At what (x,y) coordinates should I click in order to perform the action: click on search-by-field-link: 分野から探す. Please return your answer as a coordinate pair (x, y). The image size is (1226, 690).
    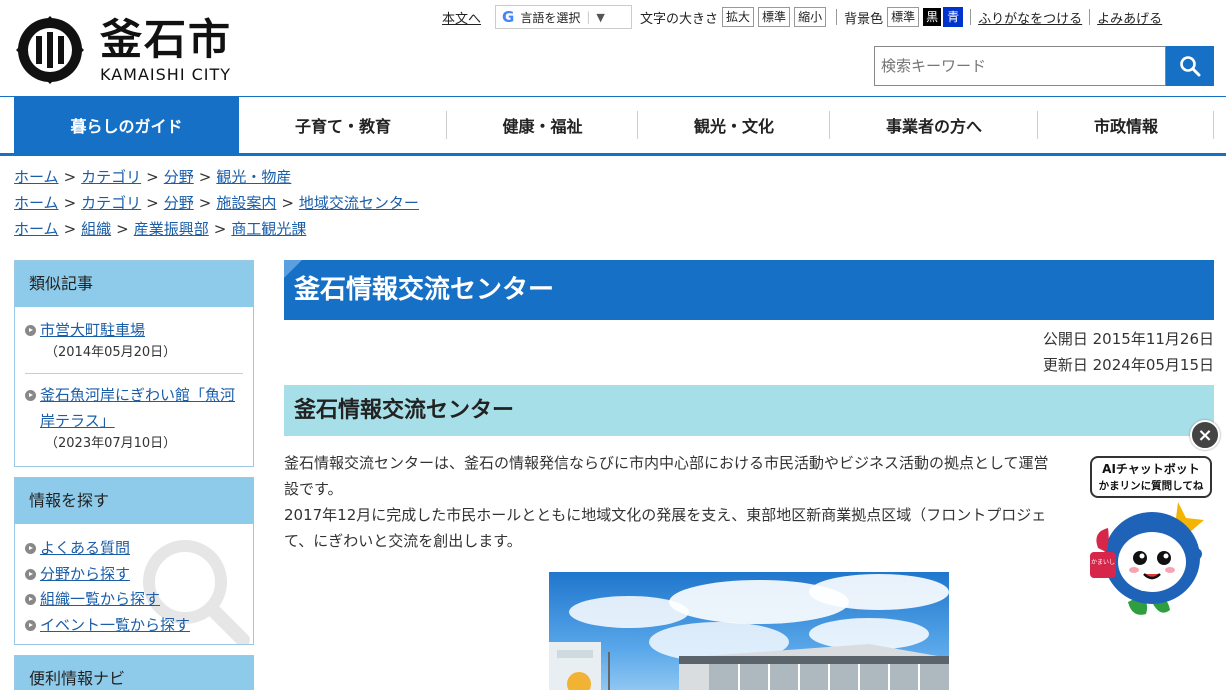
    Looking at the image, I should click on (85, 574).